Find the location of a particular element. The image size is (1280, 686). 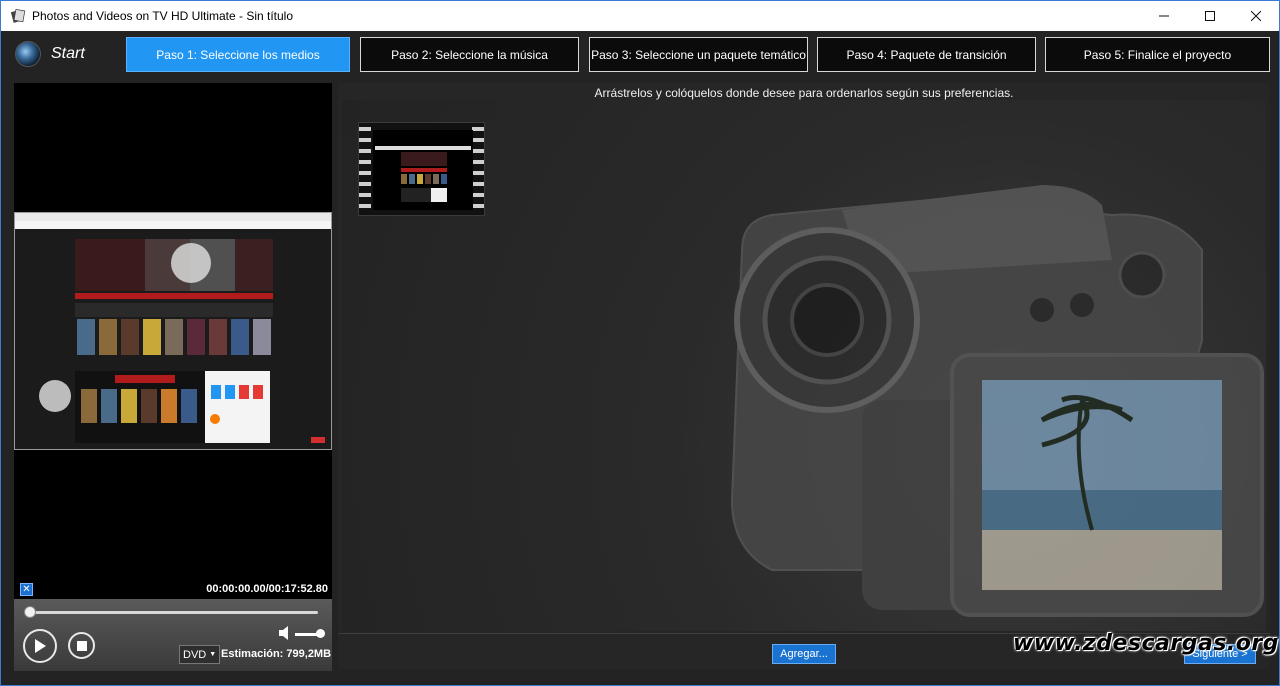

step-4-label: Paso 4: Paquete de transición is located at coordinates (926, 54).